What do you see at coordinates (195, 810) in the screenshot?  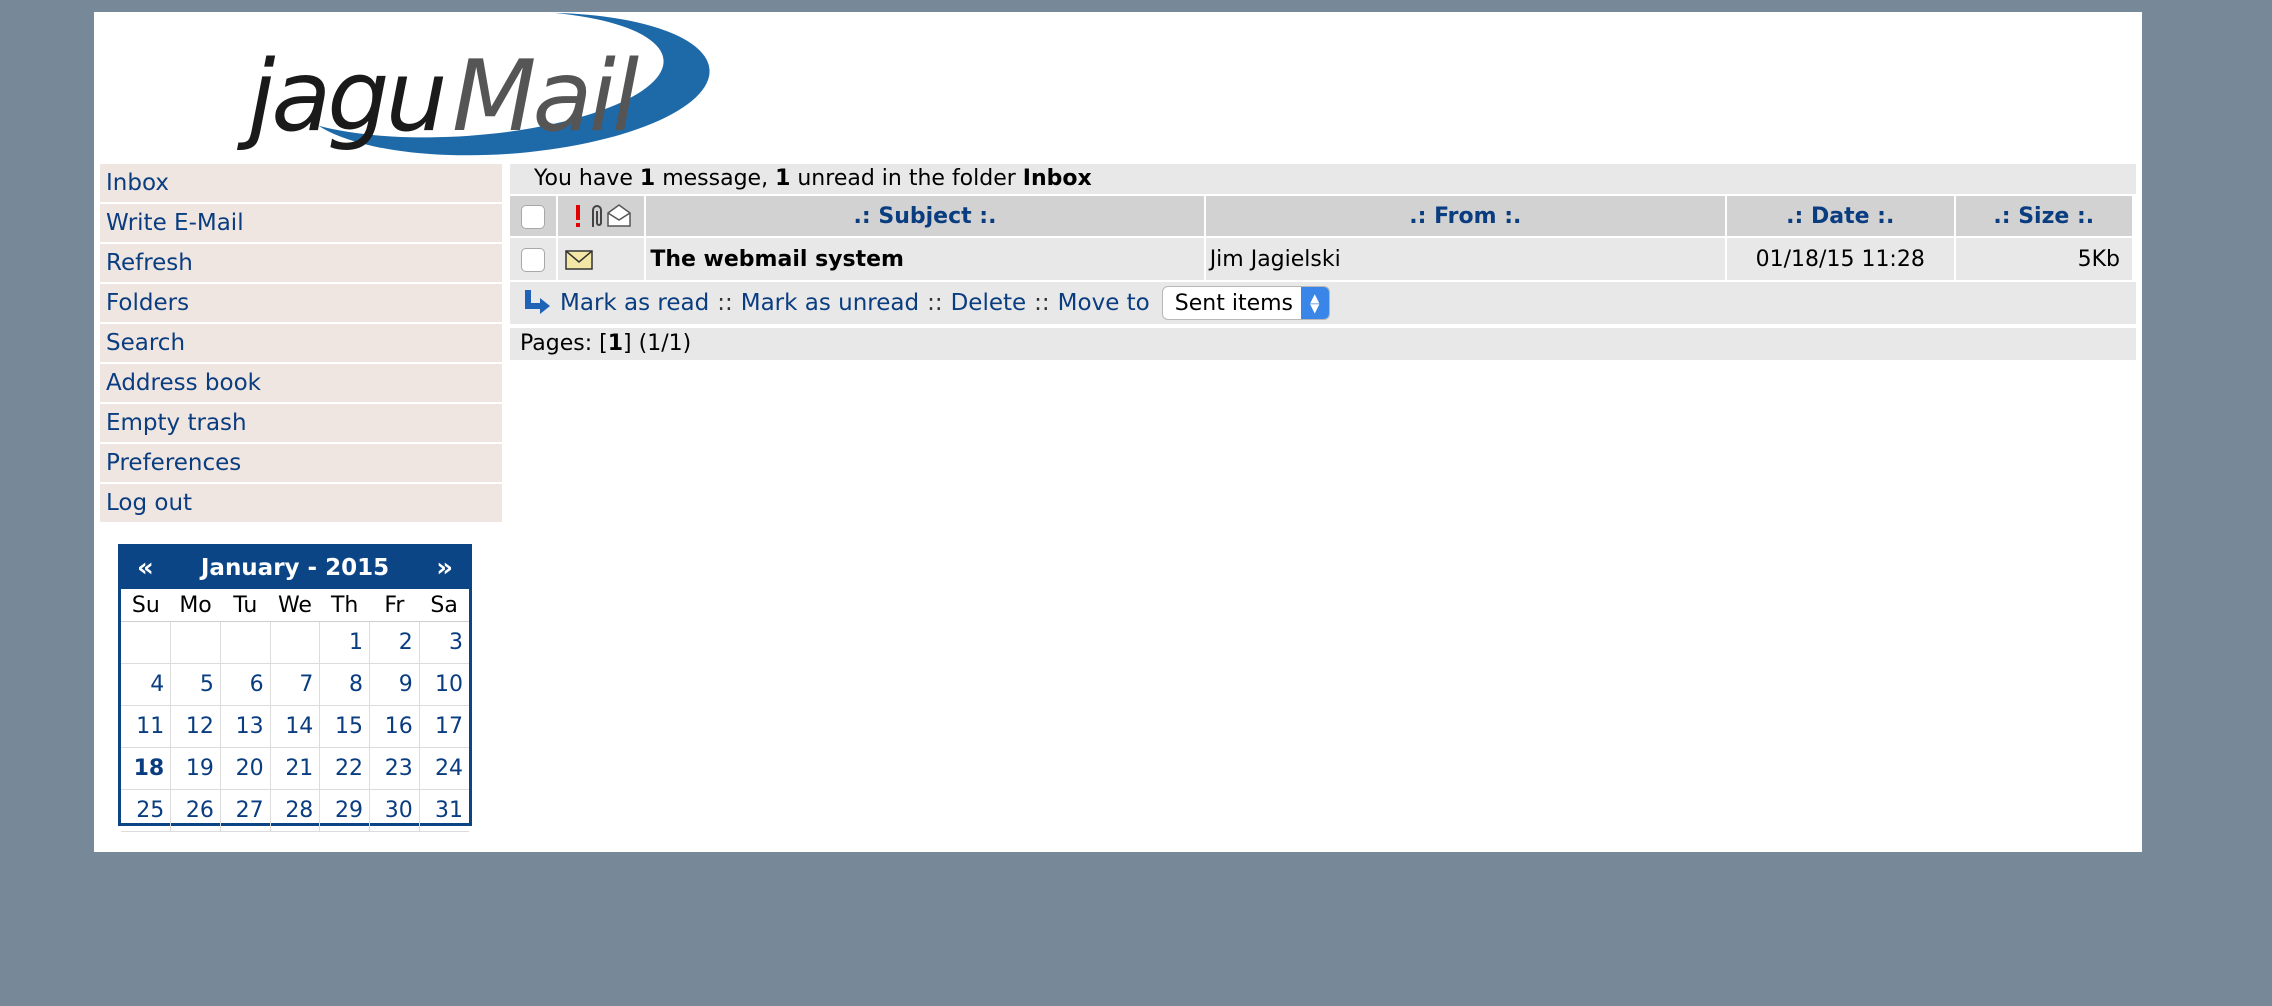 I see `calendar-day: 26` at bounding box center [195, 810].